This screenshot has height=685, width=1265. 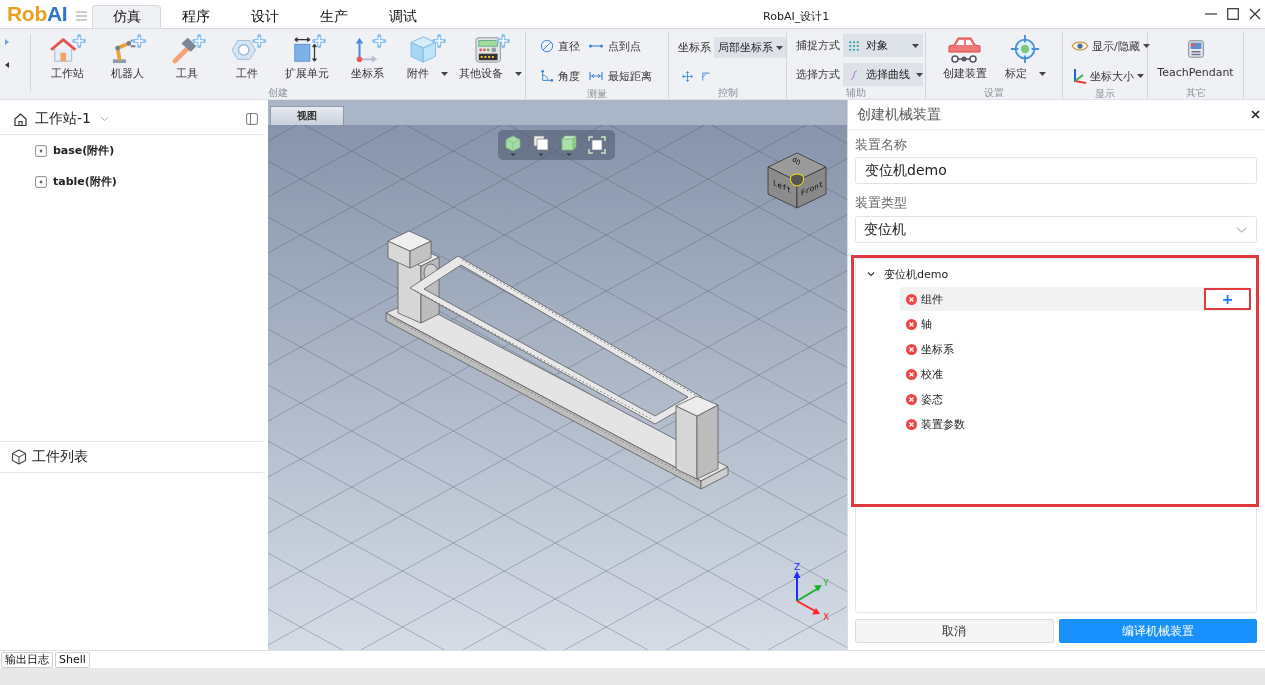 What do you see at coordinates (881, 145) in the screenshot?
I see `field-label: 装置名称` at bounding box center [881, 145].